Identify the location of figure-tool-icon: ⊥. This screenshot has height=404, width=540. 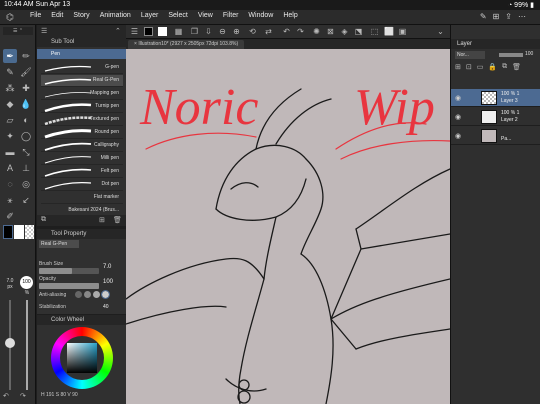
(26, 168).